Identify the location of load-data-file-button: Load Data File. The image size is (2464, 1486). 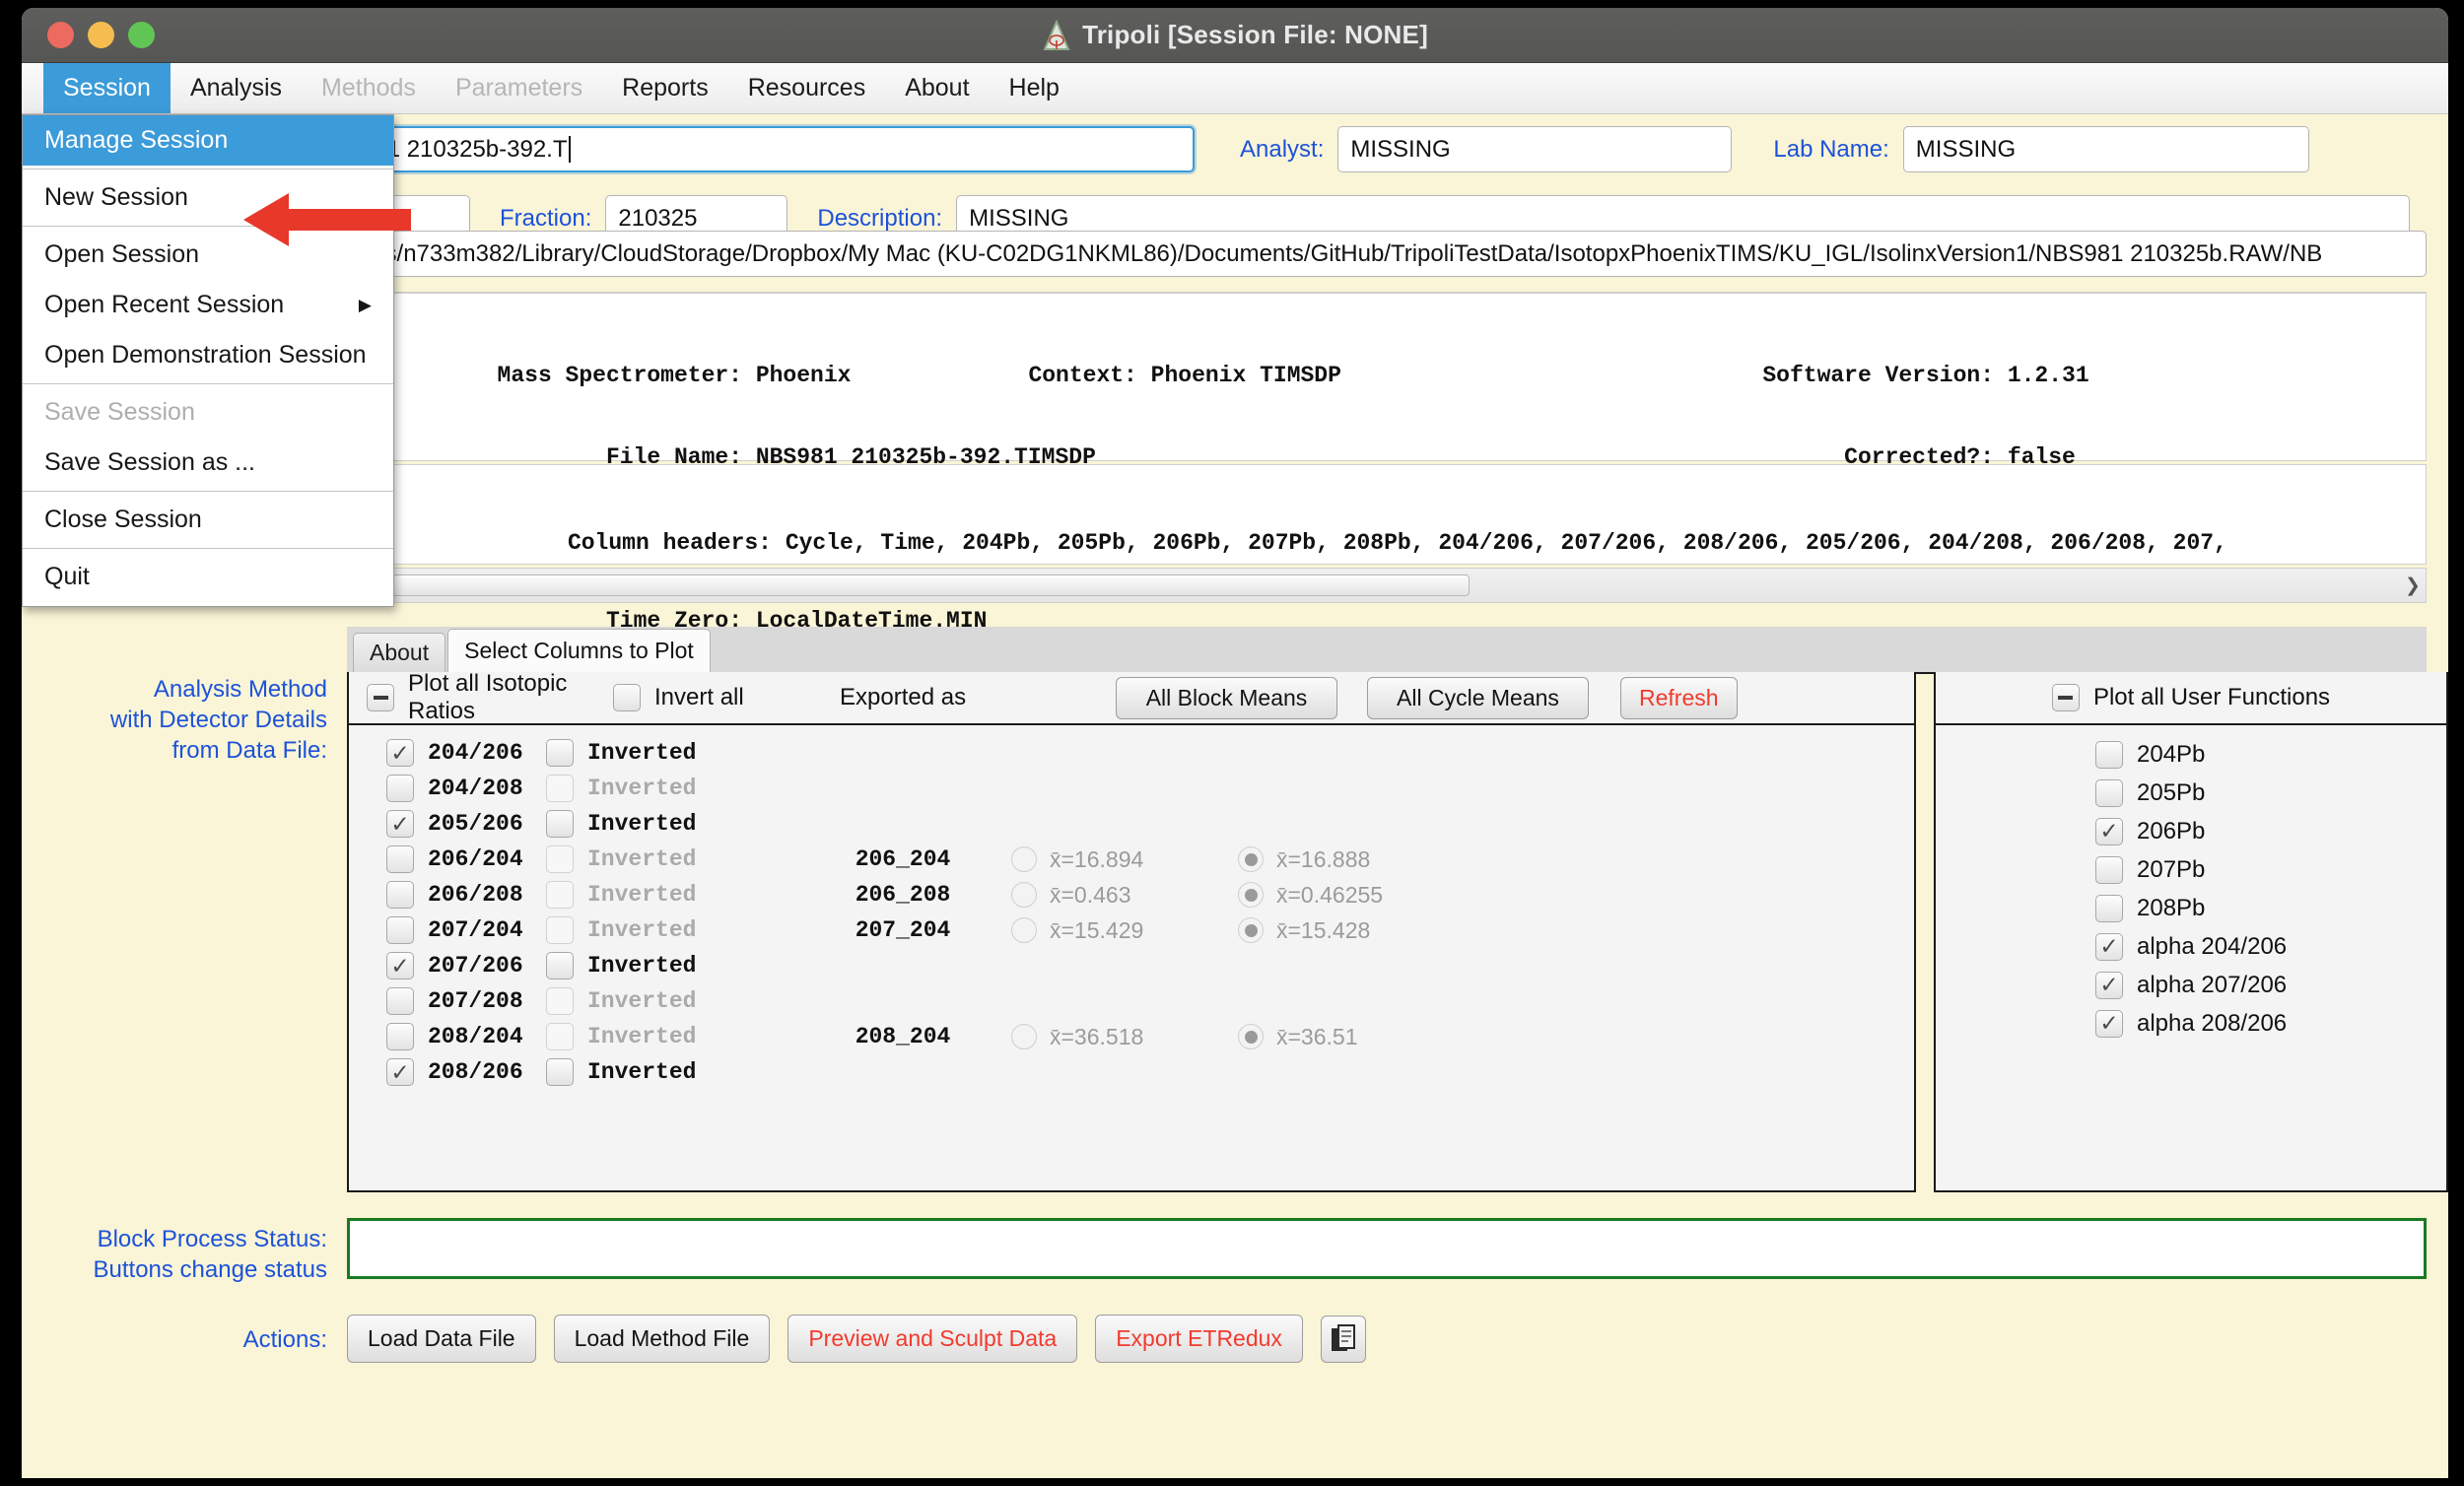
(441, 1339).